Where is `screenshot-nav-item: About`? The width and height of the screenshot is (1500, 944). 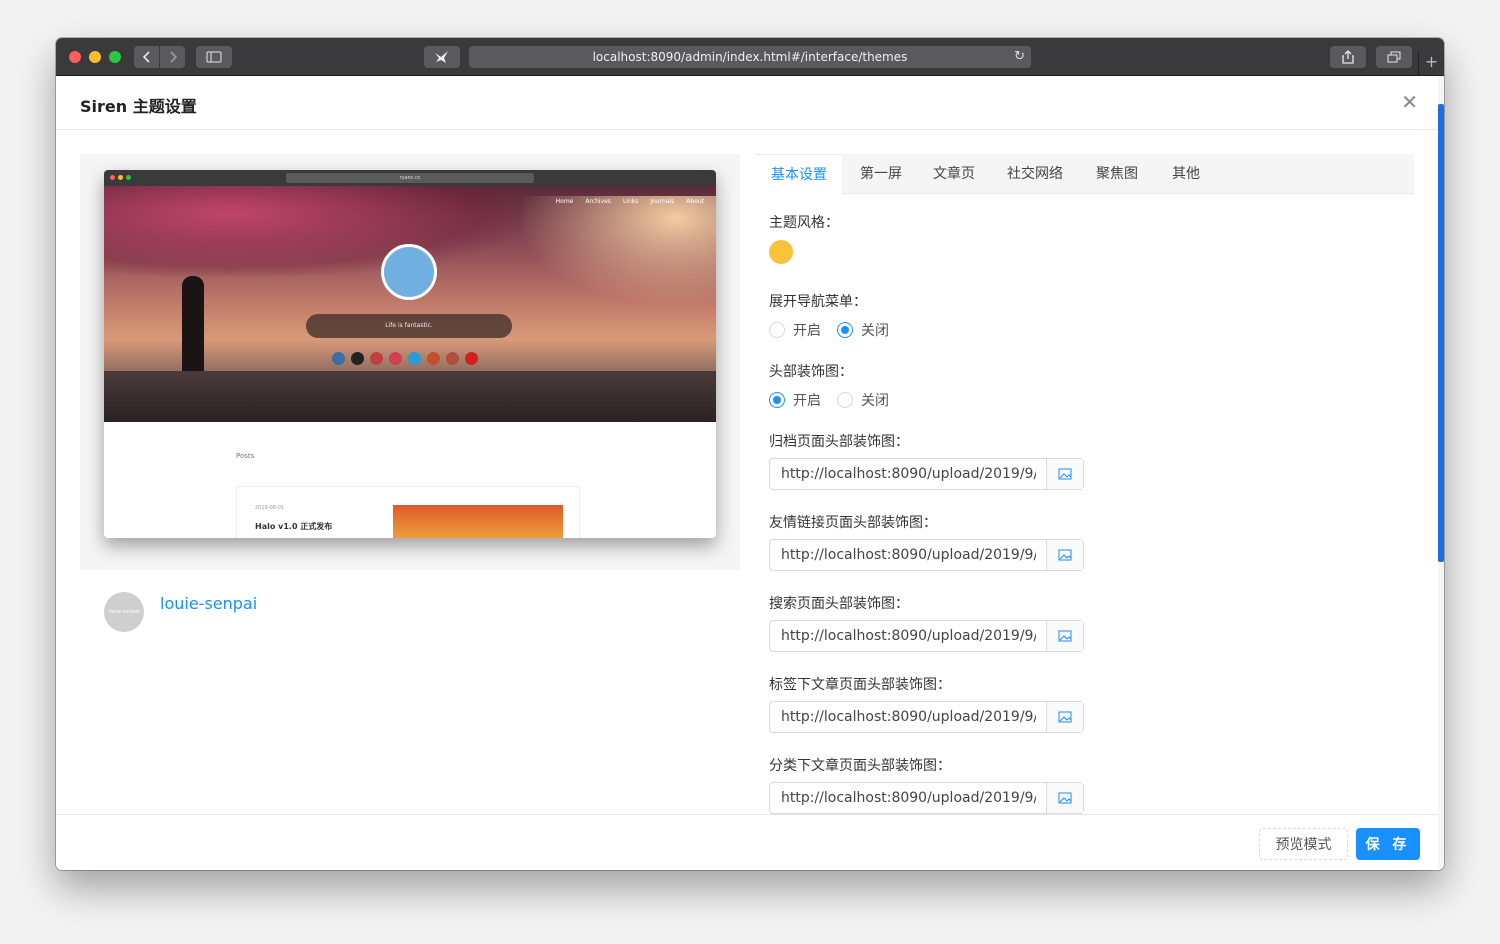 screenshot-nav-item: About is located at coordinates (695, 201).